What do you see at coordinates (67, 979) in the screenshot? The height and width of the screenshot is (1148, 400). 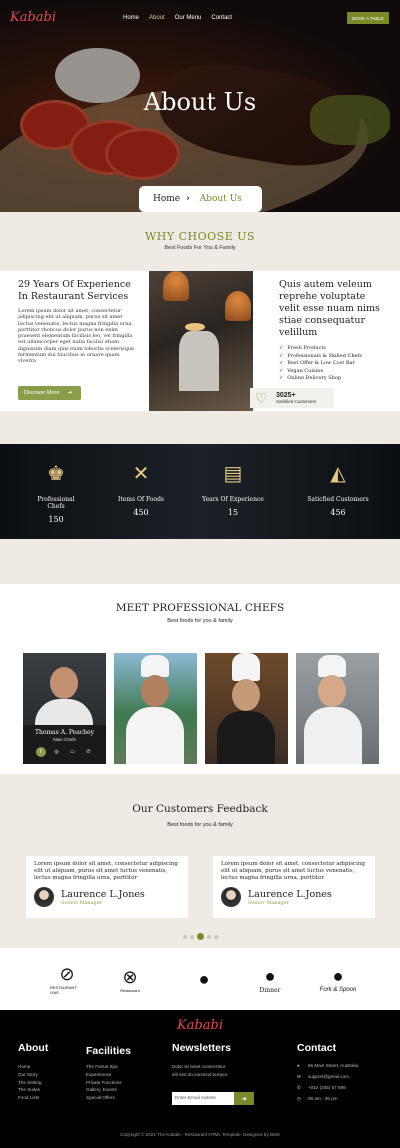 I see `partner-logo: ⊘ RESTAURANT LINE` at bounding box center [67, 979].